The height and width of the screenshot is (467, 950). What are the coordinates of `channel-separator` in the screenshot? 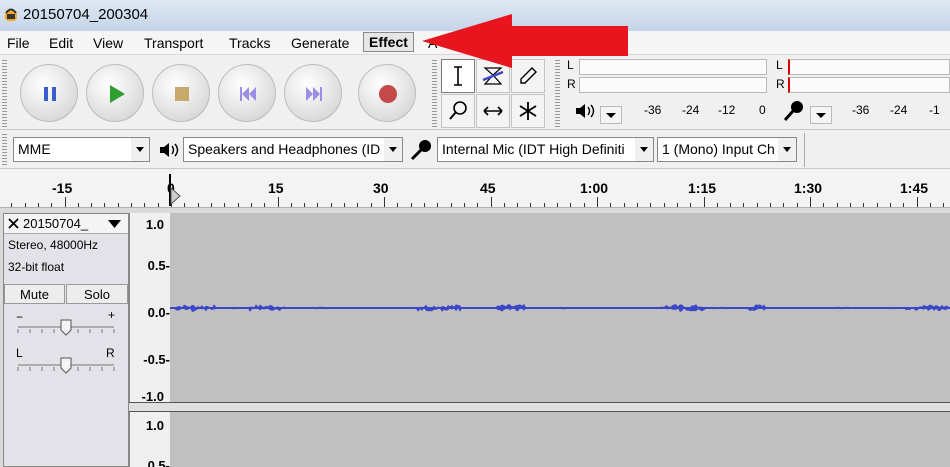 It's located at (539, 407).